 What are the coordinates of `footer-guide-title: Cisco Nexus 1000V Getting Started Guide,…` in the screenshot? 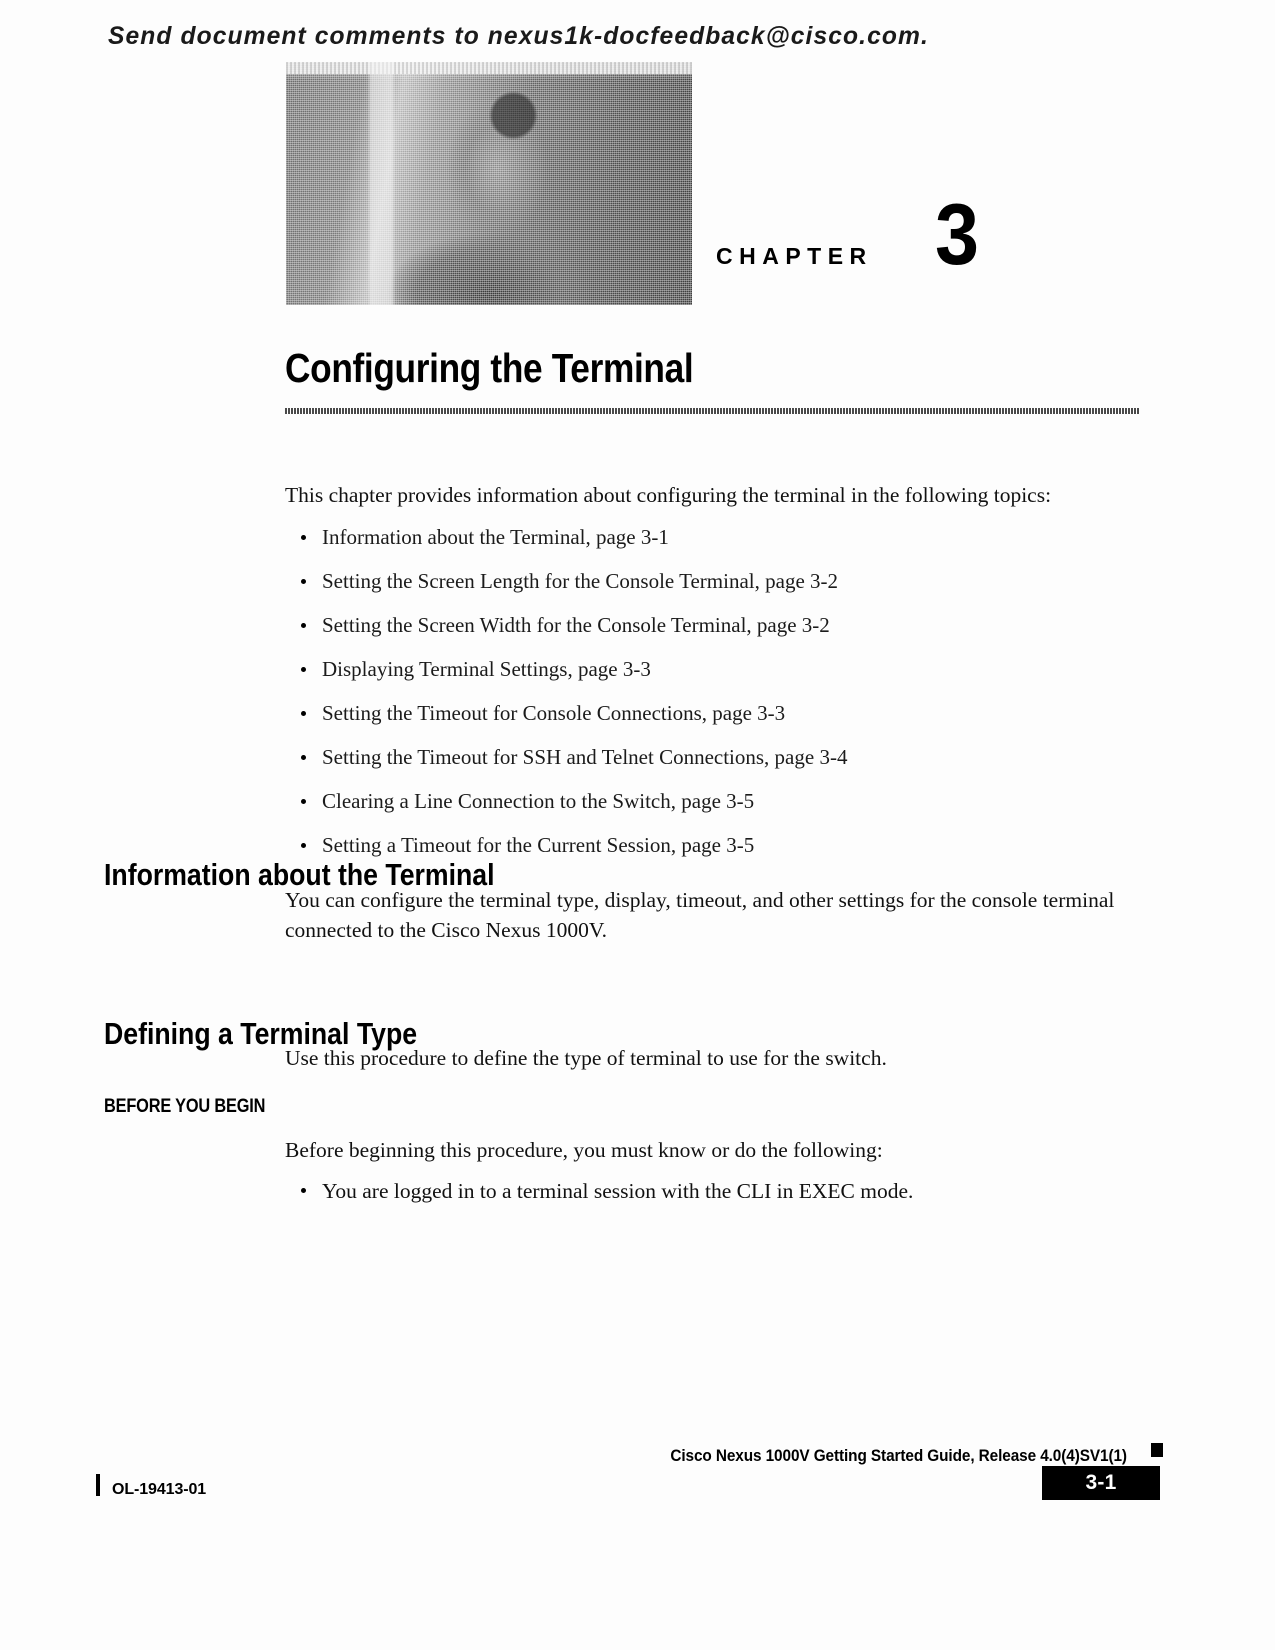 It's located at (898, 1456).